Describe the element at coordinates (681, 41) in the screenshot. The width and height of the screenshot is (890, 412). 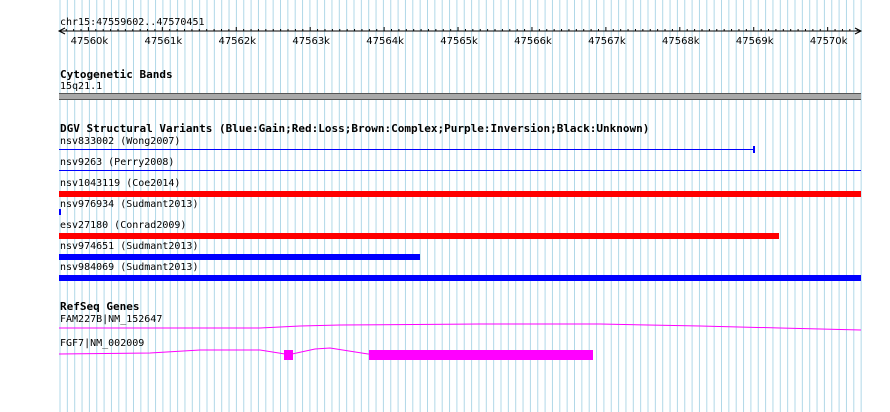
I see `ruler-tick-label: 47568k` at that location.